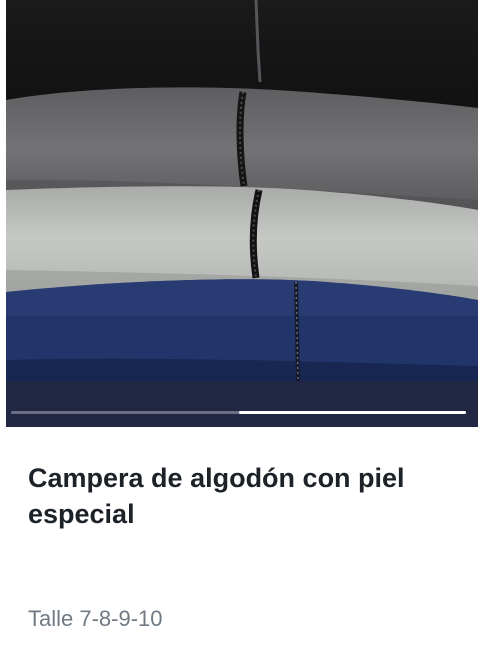 This screenshot has width=478, height=654. Describe the element at coordinates (352, 412) in the screenshot. I see `progress-indicator` at that location.